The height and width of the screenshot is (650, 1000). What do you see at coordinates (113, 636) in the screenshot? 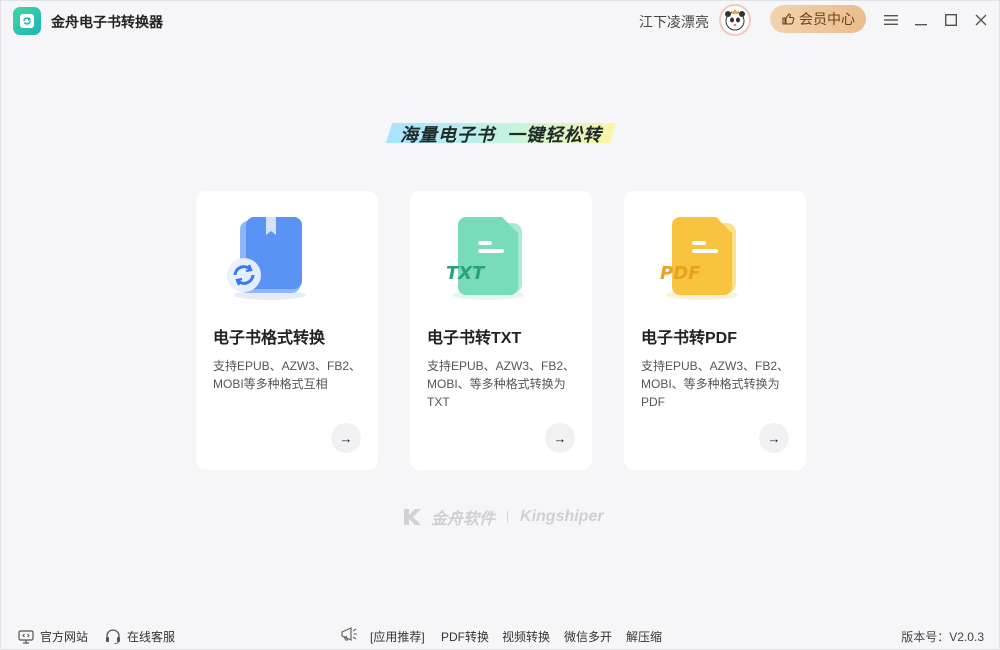
I see `headset-icon` at bounding box center [113, 636].